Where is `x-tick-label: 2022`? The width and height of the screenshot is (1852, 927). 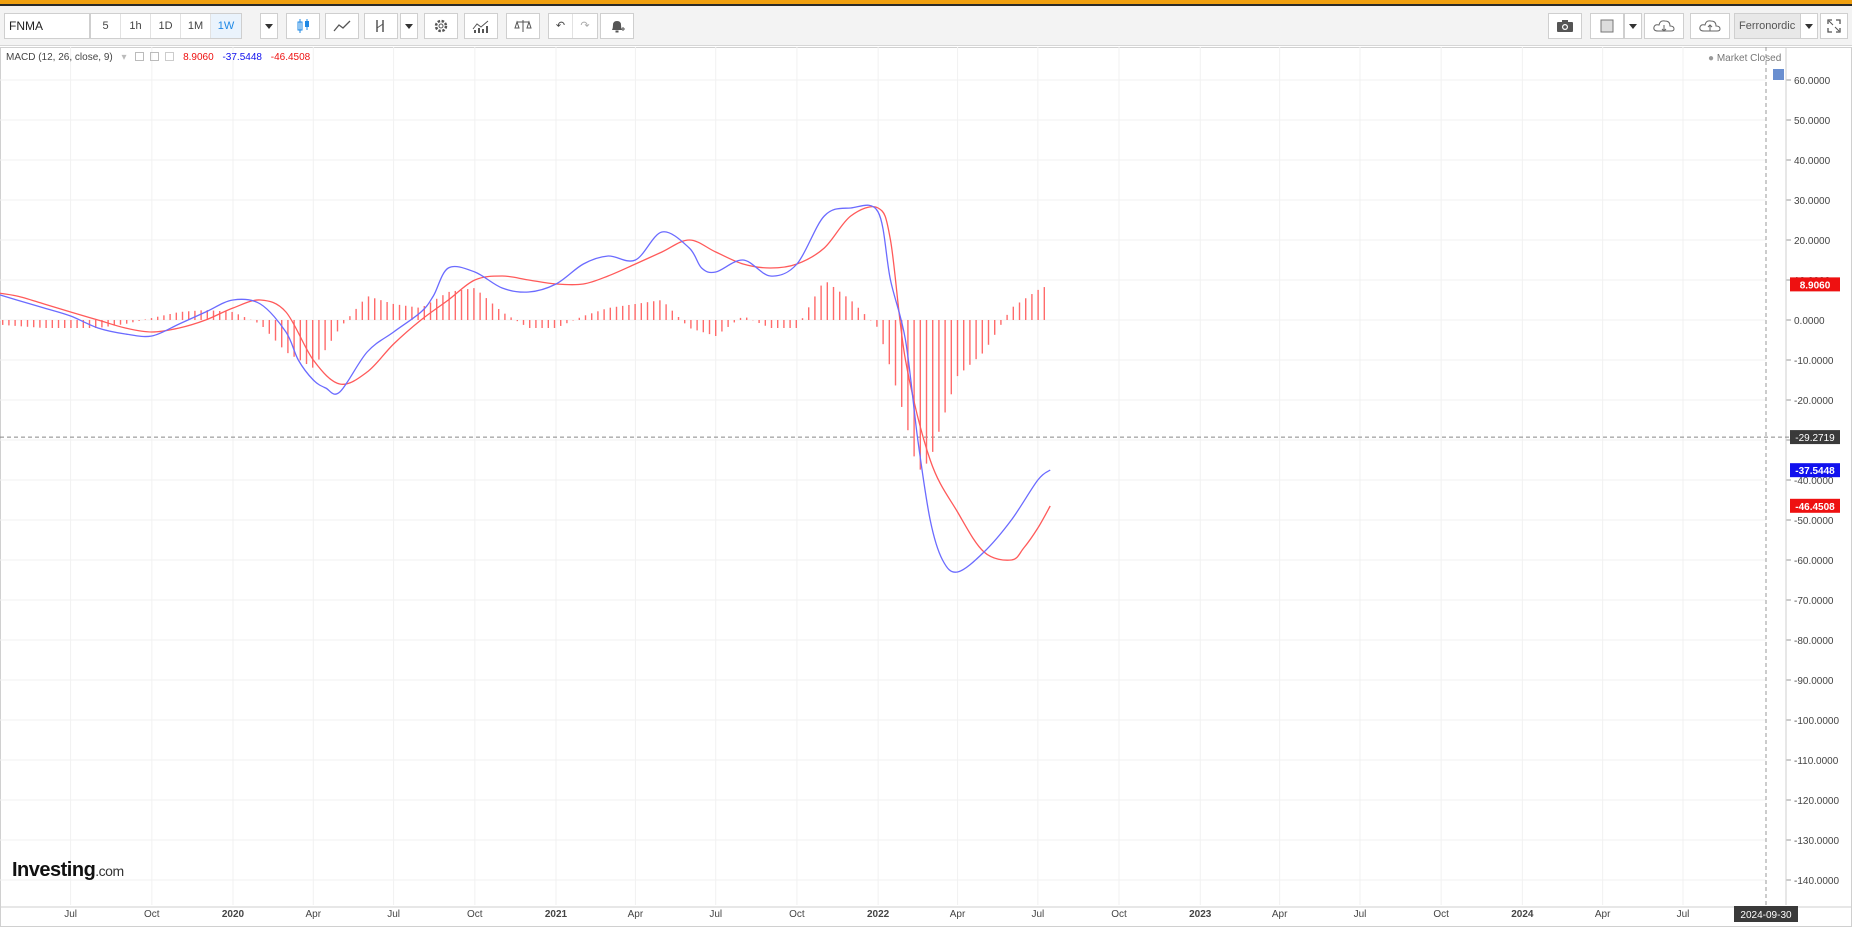
x-tick-label: 2022 is located at coordinates (878, 914).